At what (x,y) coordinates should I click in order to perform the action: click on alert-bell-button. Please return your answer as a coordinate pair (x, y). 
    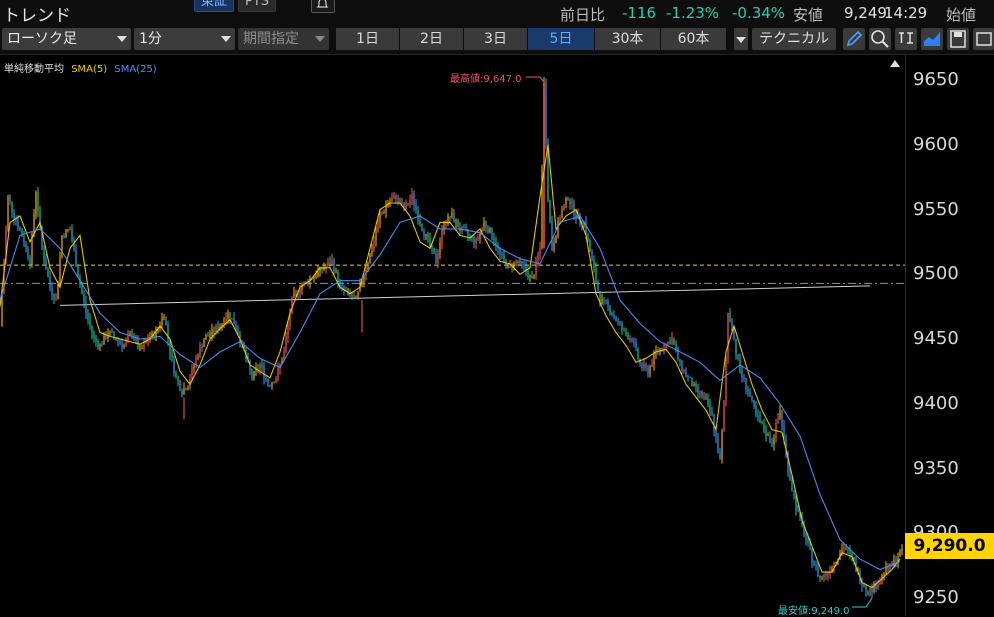
    Looking at the image, I should click on (323, 6).